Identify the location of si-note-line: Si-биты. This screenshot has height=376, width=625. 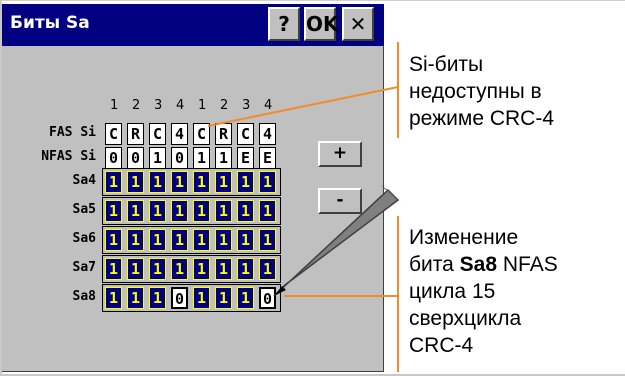
(446, 64).